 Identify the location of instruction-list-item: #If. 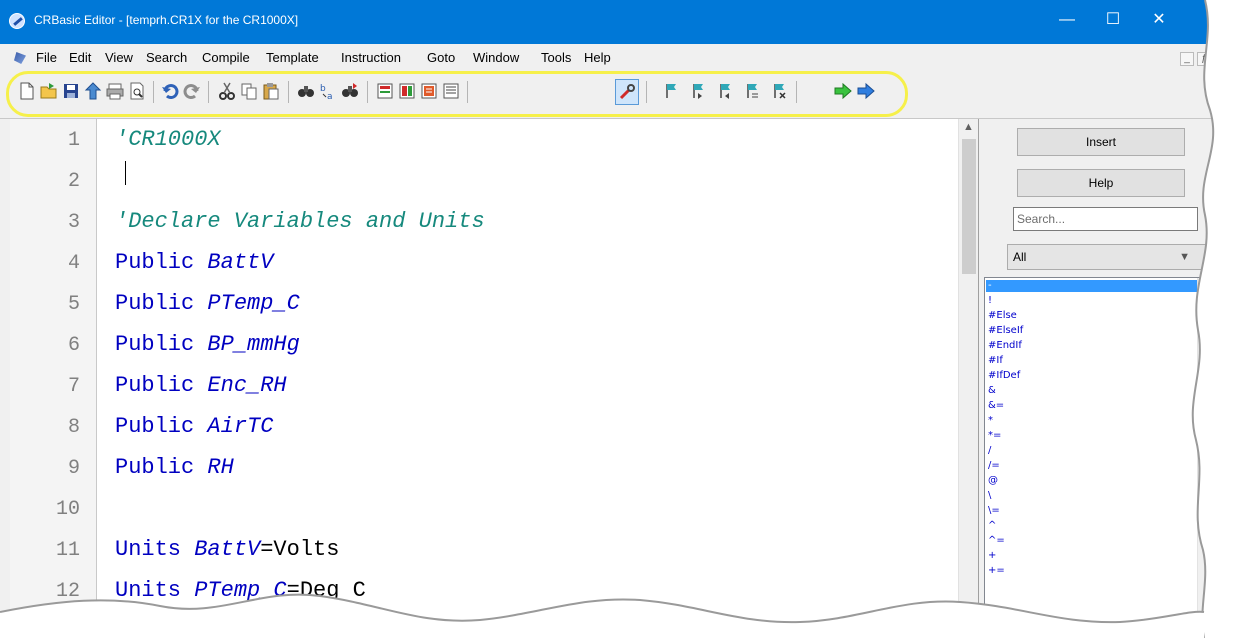
(1092, 361).